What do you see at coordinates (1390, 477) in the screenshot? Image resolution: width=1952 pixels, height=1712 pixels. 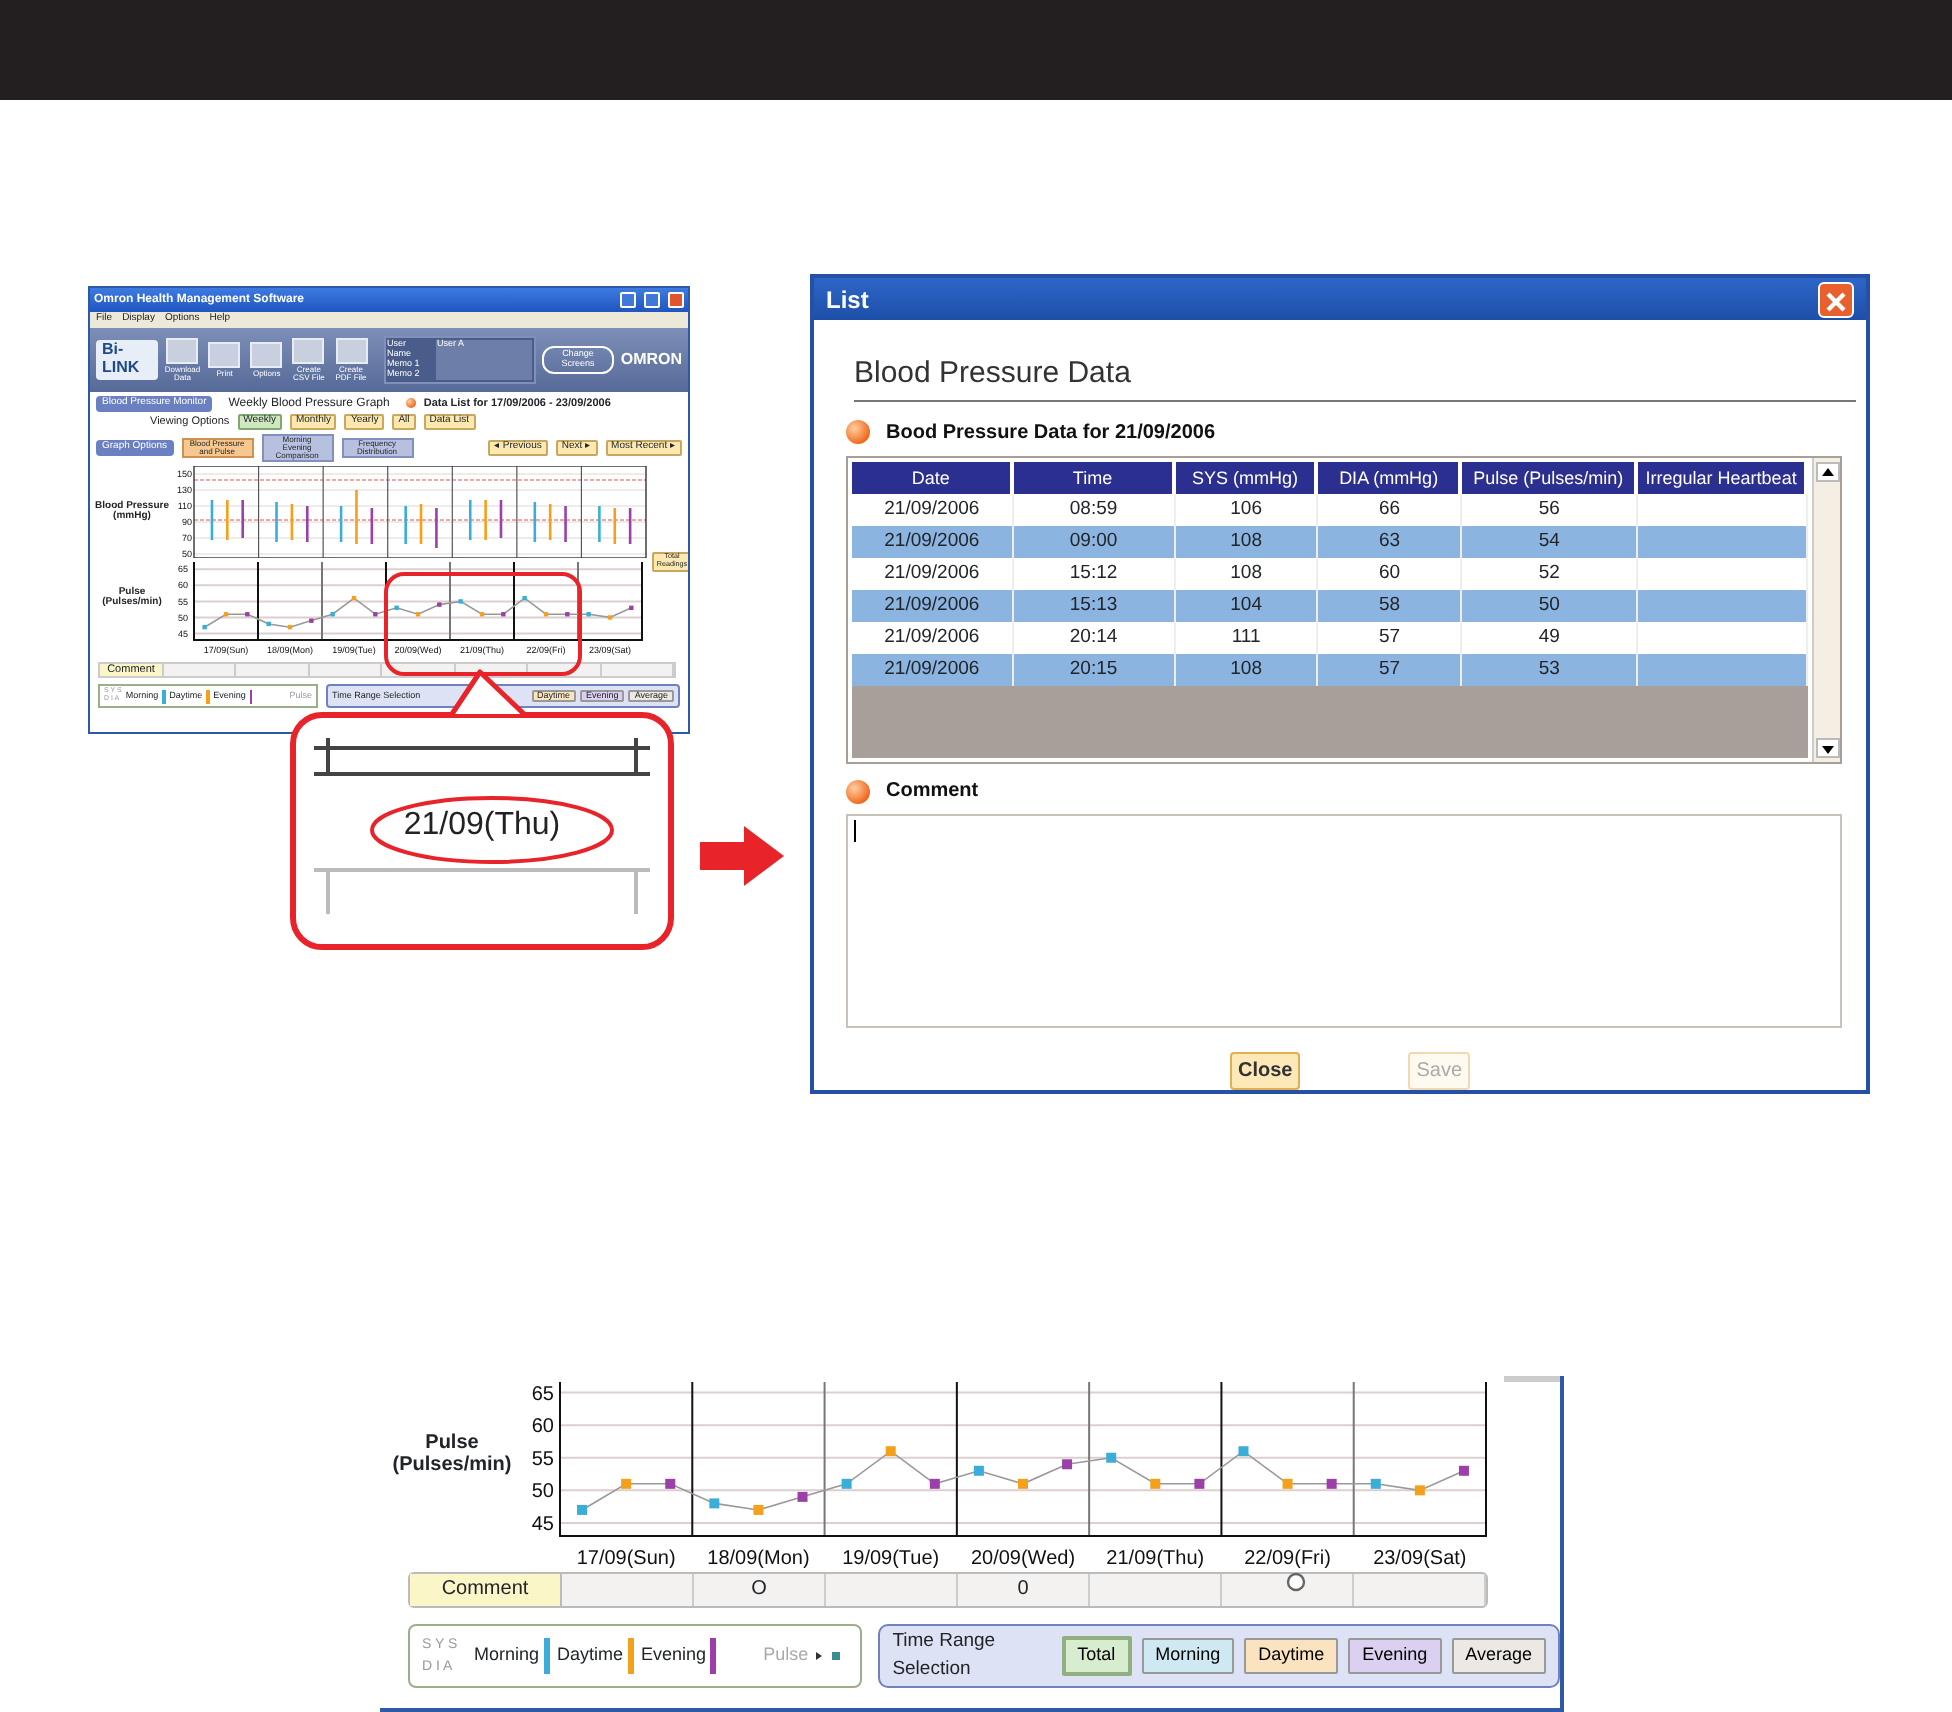 I see `column-header: DIA (mmHg)` at bounding box center [1390, 477].